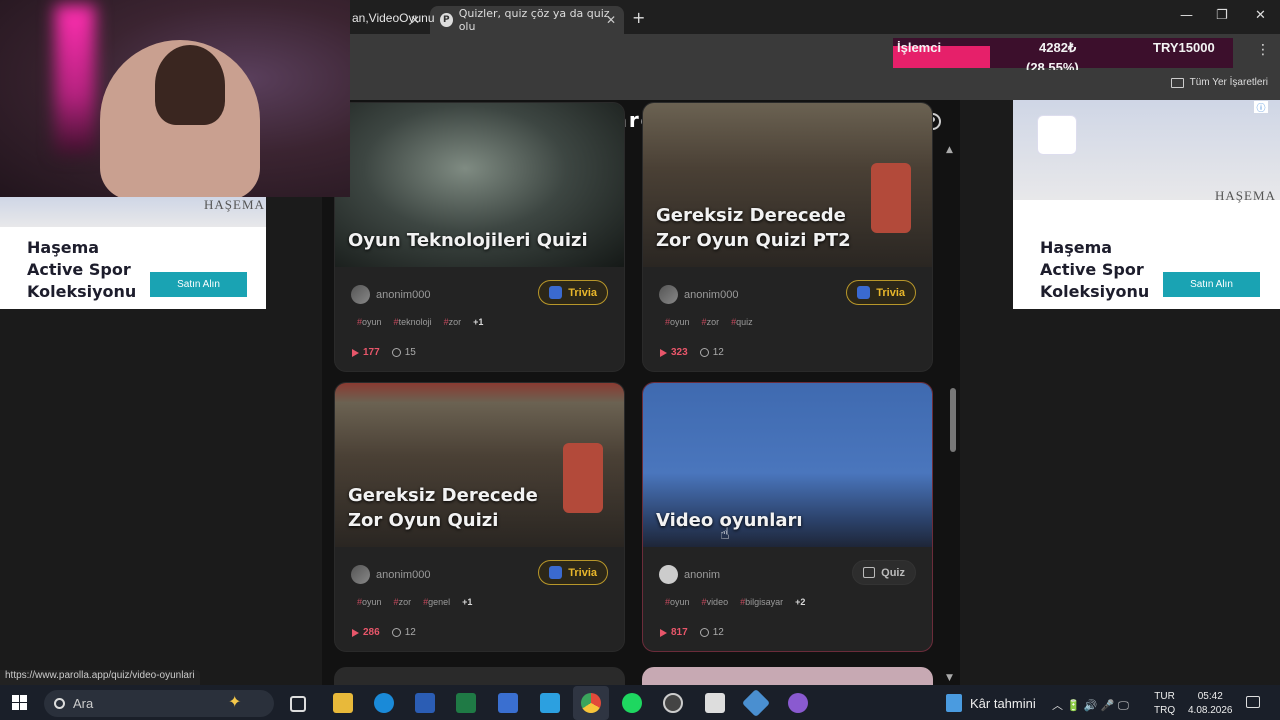 The image size is (1280, 720). What do you see at coordinates (1184, 47) in the screenshot?
I see `cpu-currency: TRY15000` at bounding box center [1184, 47].